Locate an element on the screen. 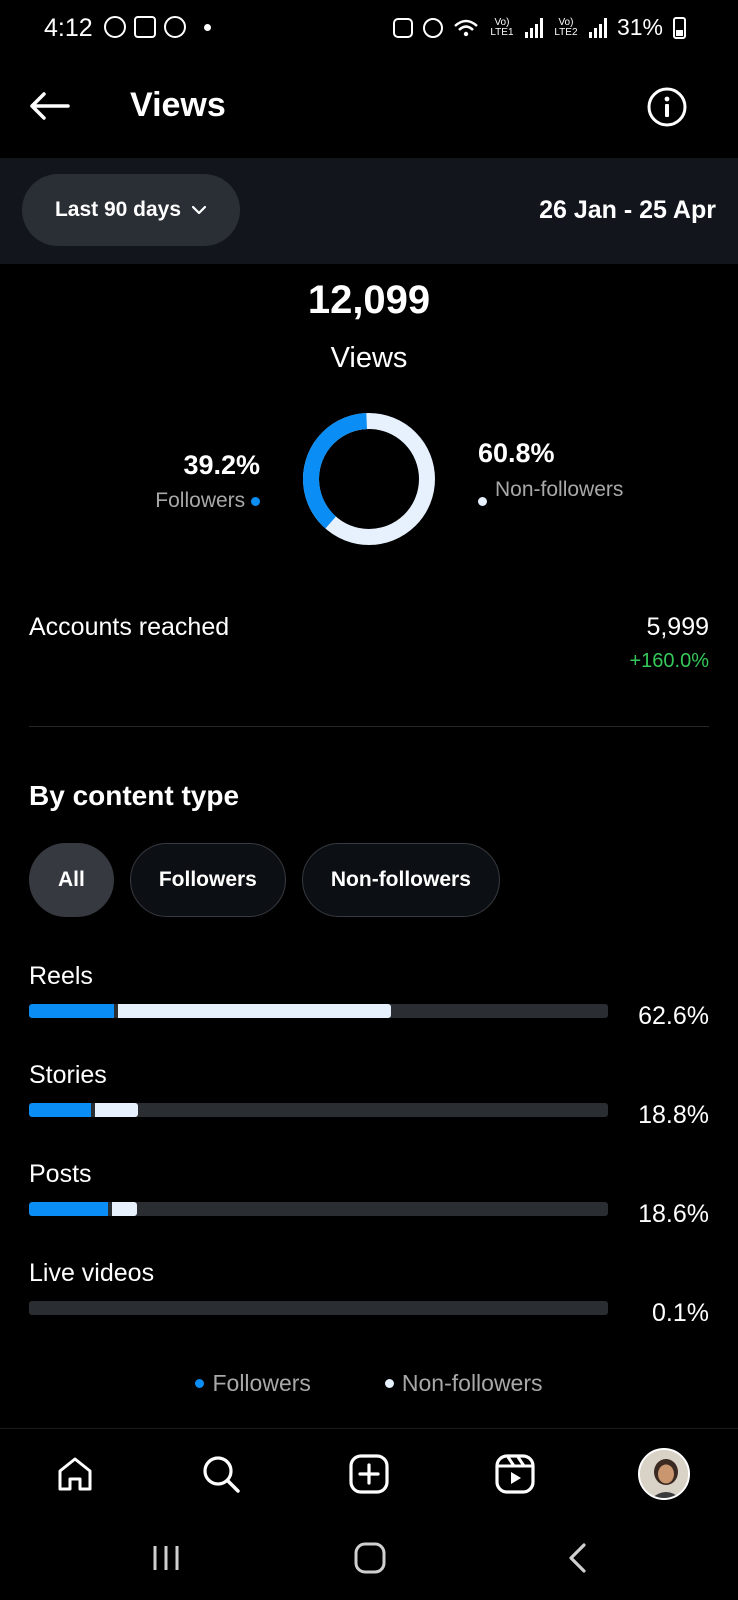  create-icon is located at coordinates (369, 1474).